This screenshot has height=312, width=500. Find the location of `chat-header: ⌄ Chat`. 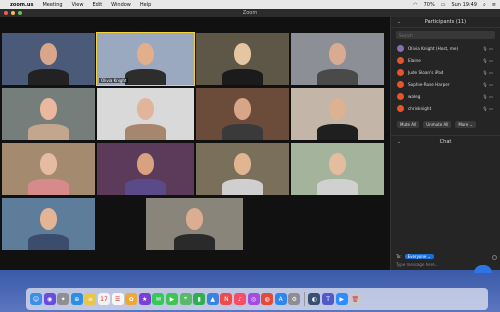

chat-header: ⌄ Chat is located at coordinates (445, 141).